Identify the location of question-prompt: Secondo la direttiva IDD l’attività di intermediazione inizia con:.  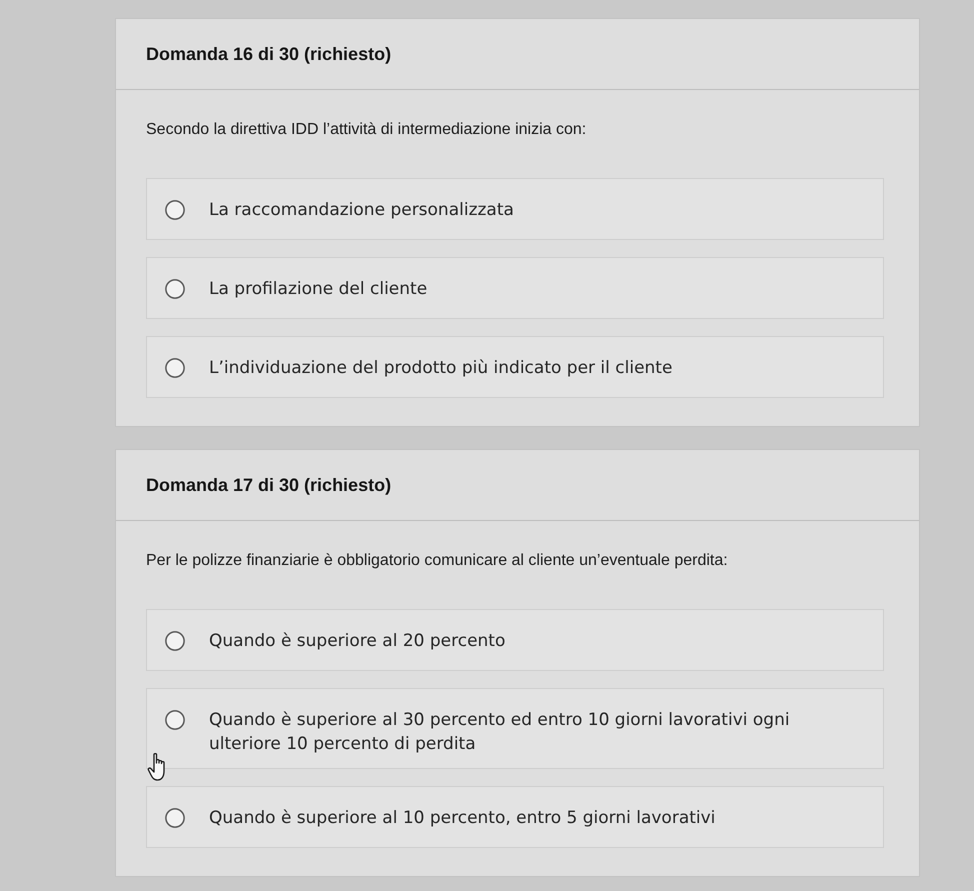
(367, 130).